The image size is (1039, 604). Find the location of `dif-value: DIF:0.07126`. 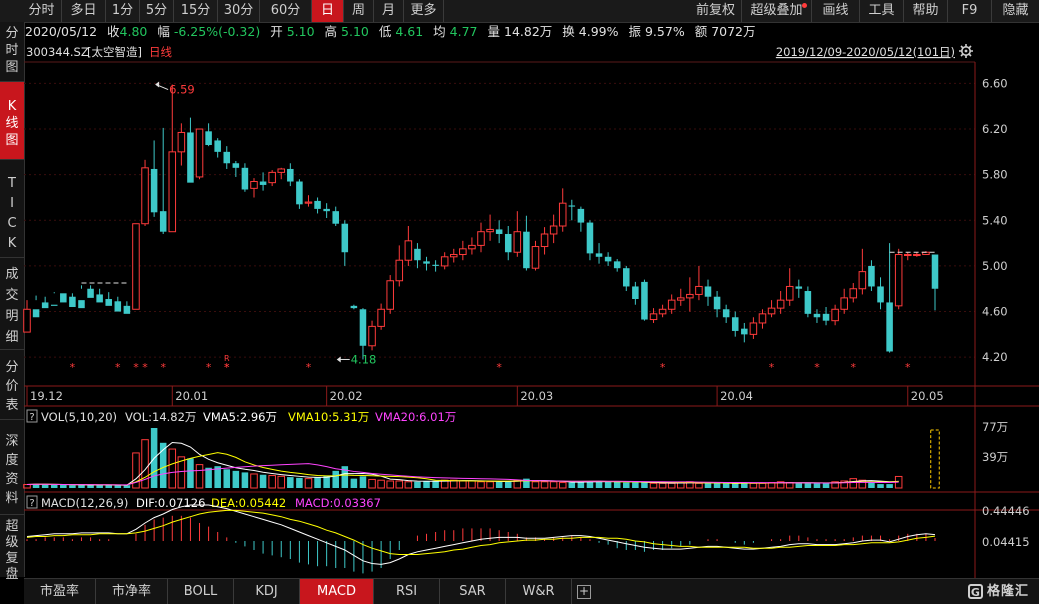

dif-value: DIF:0.07126 is located at coordinates (170, 503).